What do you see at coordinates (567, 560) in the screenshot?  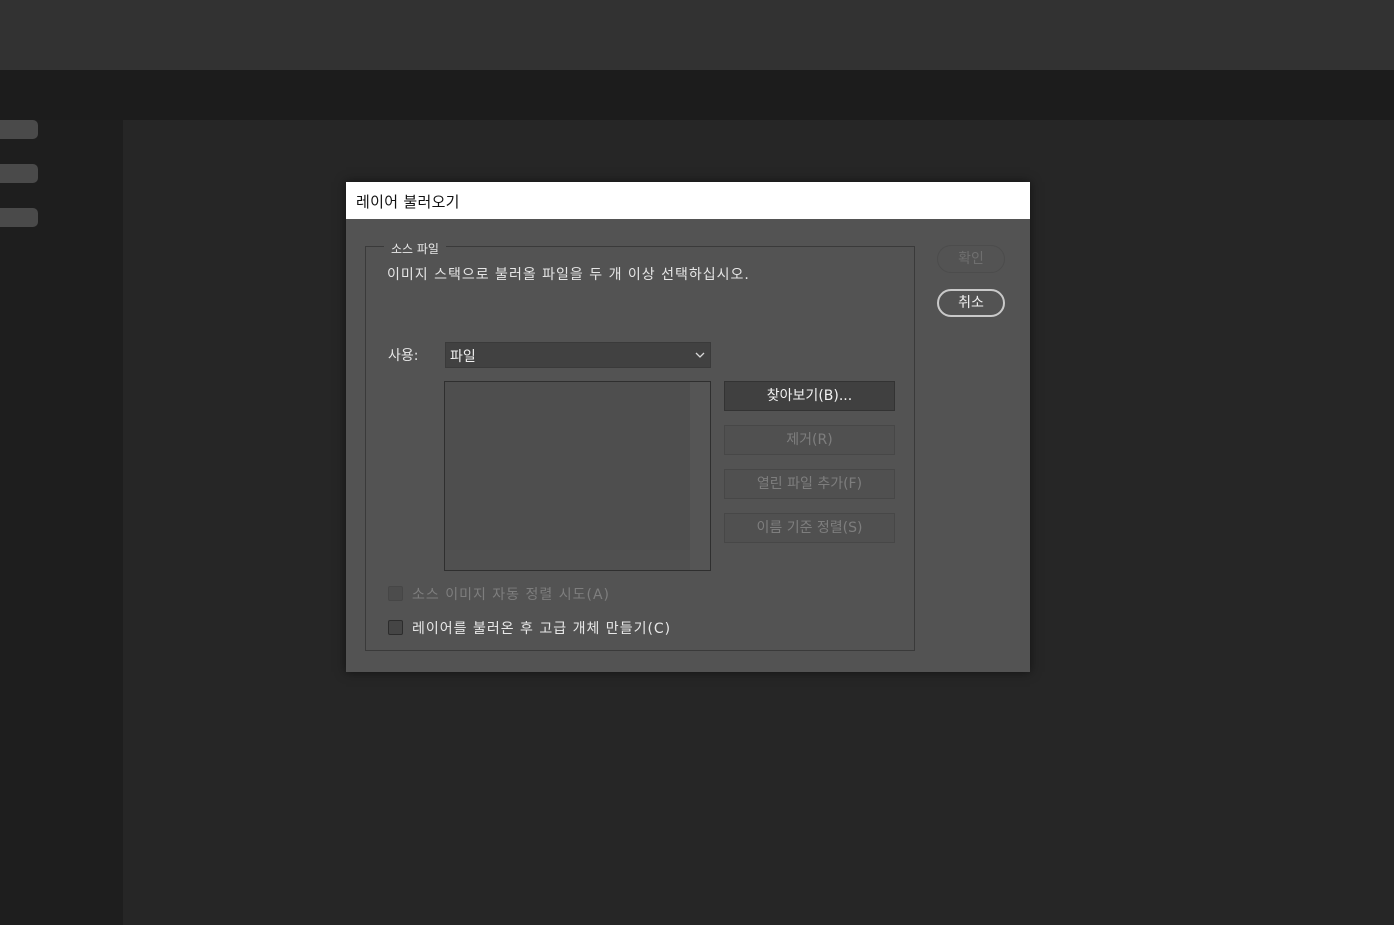 I see `horizontal-scrollbar` at bounding box center [567, 560].